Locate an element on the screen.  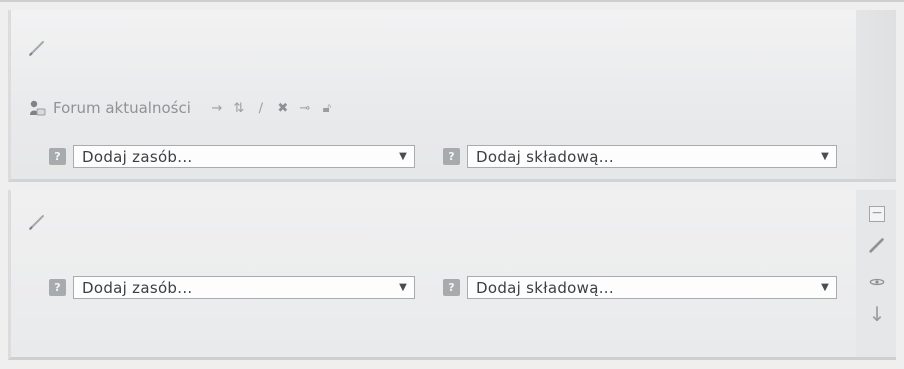
delete-icon: ✖ is located at coordinates (283, 108).